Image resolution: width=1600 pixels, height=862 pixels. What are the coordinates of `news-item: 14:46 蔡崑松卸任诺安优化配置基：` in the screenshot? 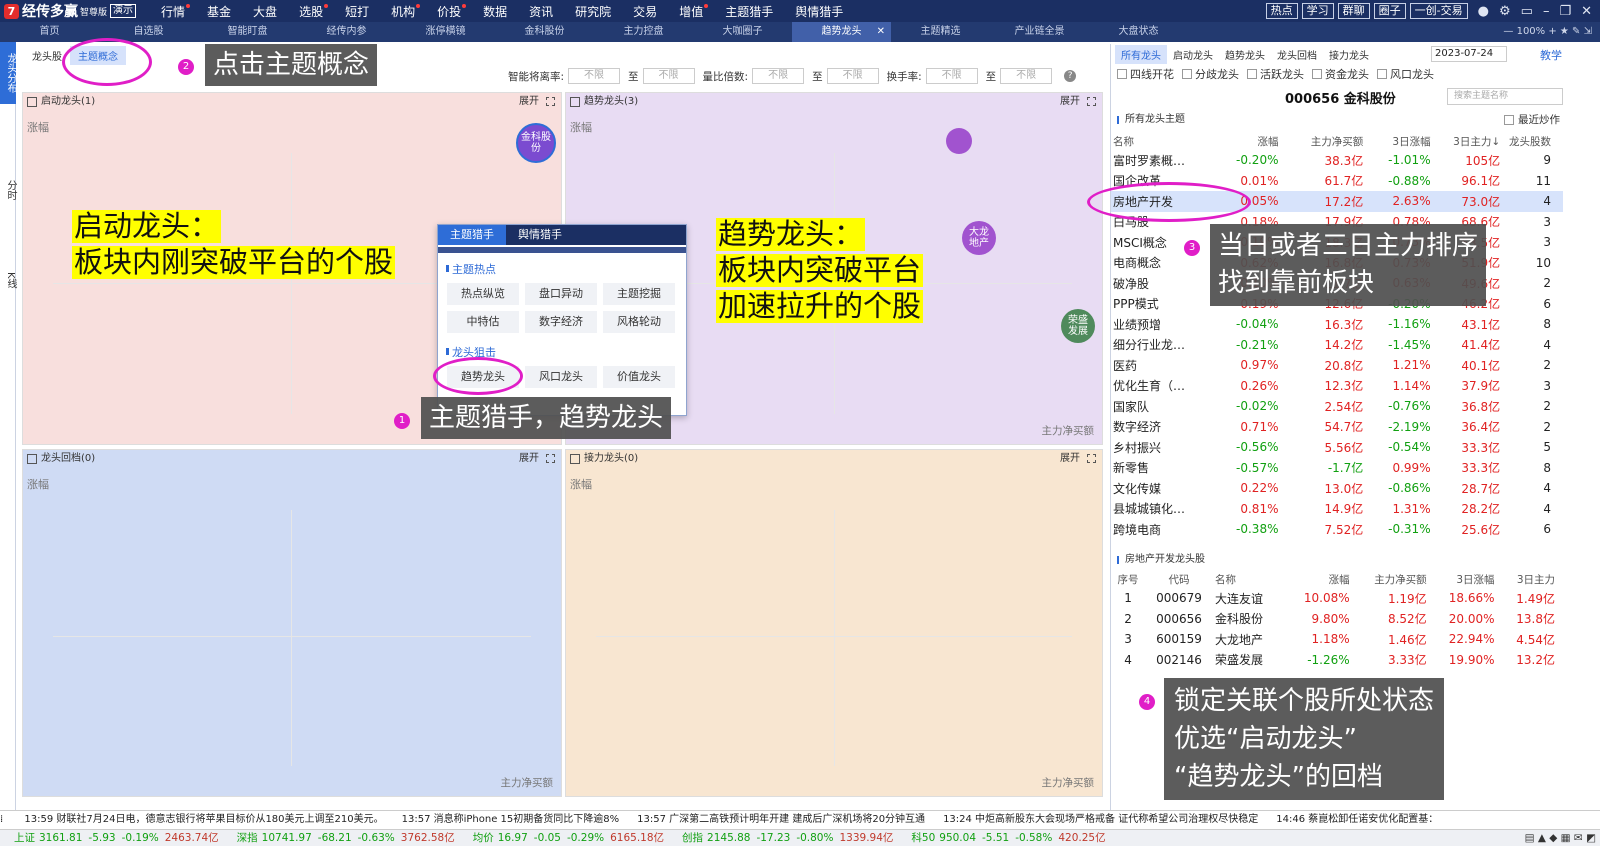 It's located at (1357, 819).